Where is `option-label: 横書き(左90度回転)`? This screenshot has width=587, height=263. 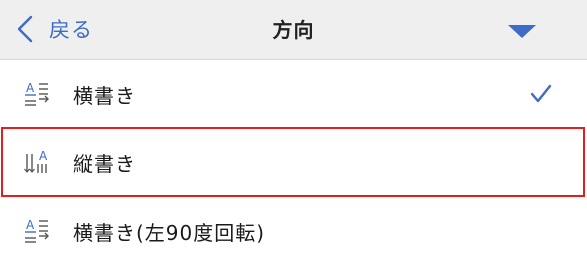
option-label: 横書き(左90度回転) is located at coordinates (169, 232).